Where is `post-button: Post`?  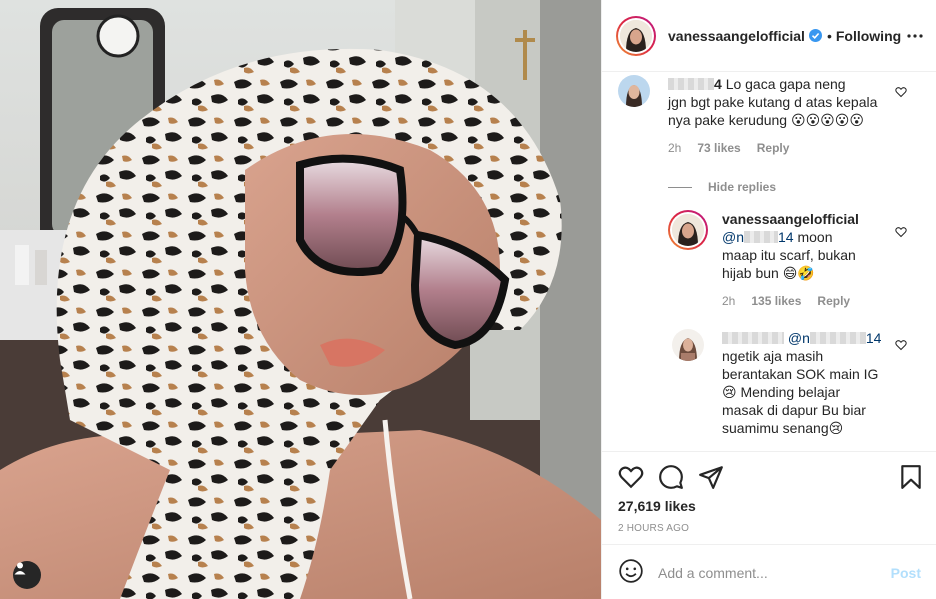
post-button: Post is located at coordinates (906, 573).